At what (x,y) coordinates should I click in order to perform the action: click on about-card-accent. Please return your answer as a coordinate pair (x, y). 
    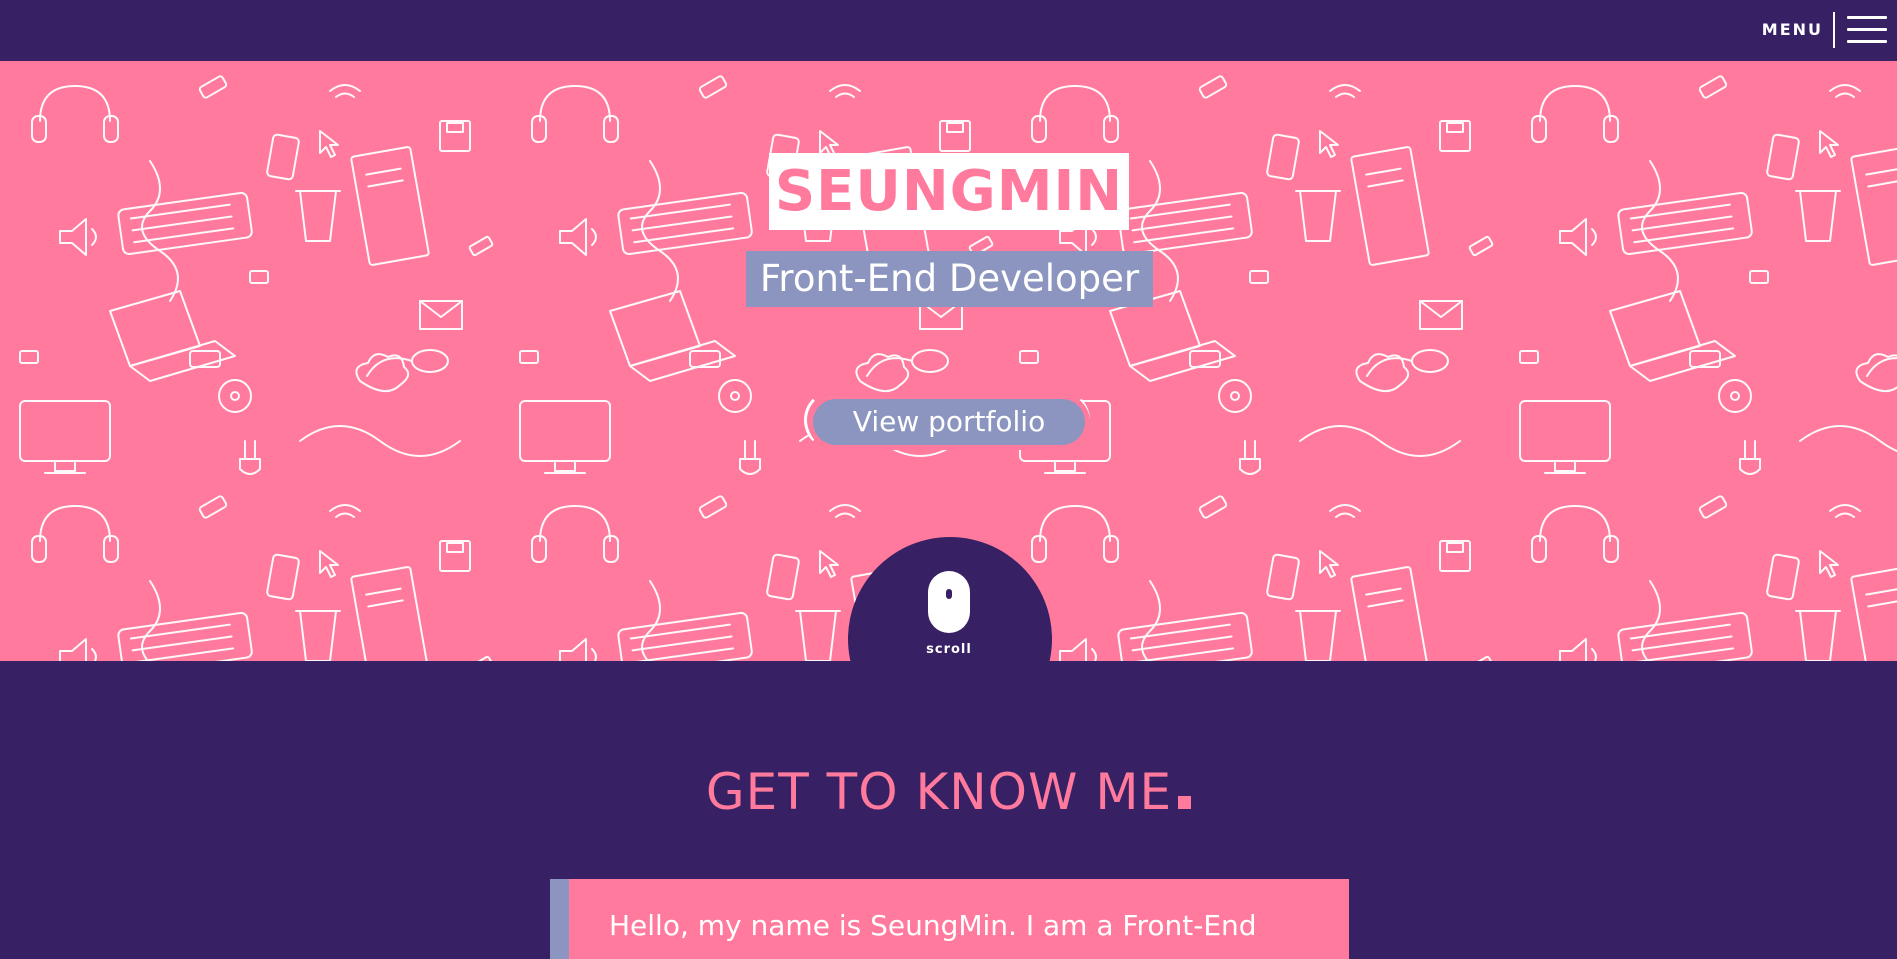
    Looking at the image, I should click on (559, 919).